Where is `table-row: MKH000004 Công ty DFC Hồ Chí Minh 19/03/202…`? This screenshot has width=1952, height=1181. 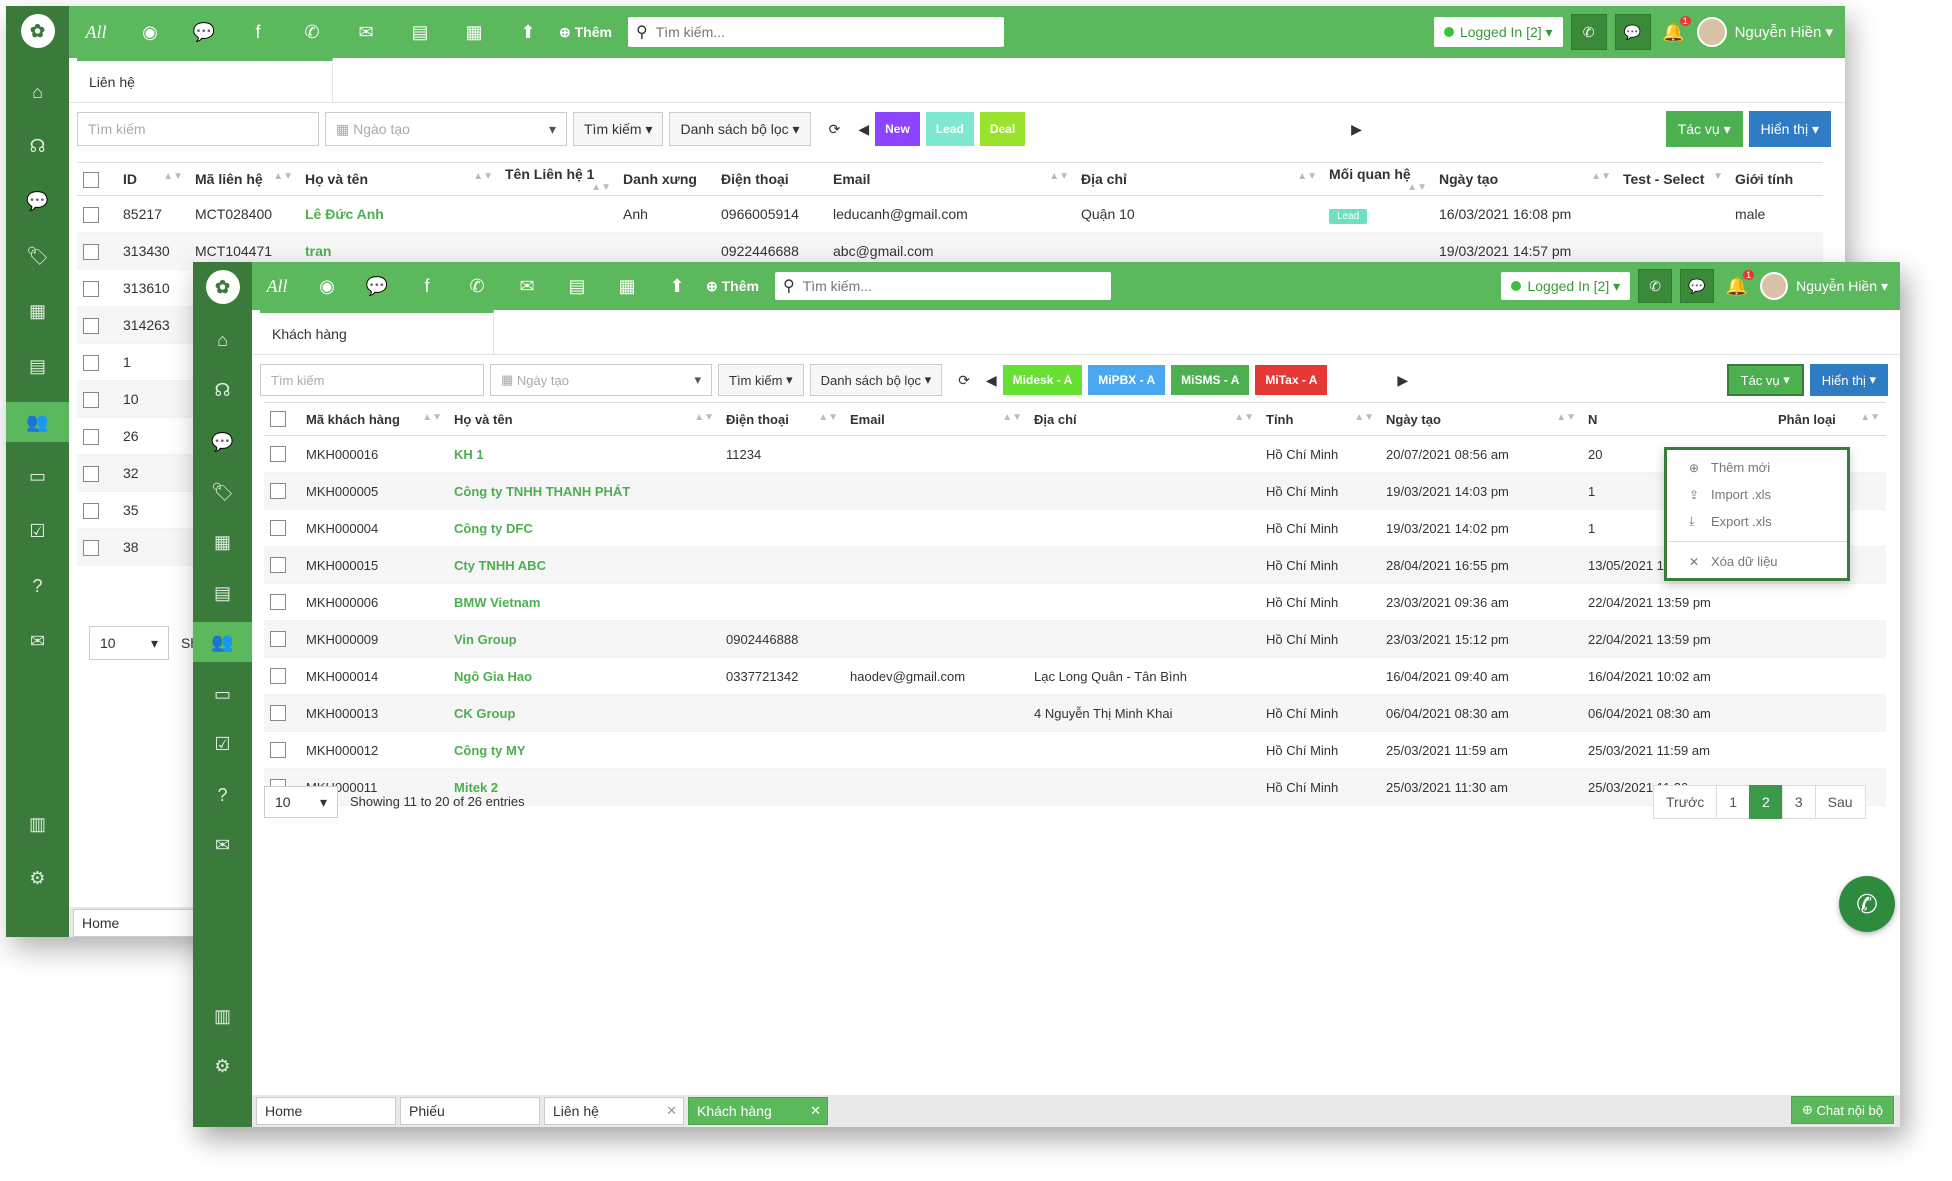
table-row: MKH000004 Công ty DFC Hồ Chí Minh 19/03/202… is located at coordinates (1075, 528).